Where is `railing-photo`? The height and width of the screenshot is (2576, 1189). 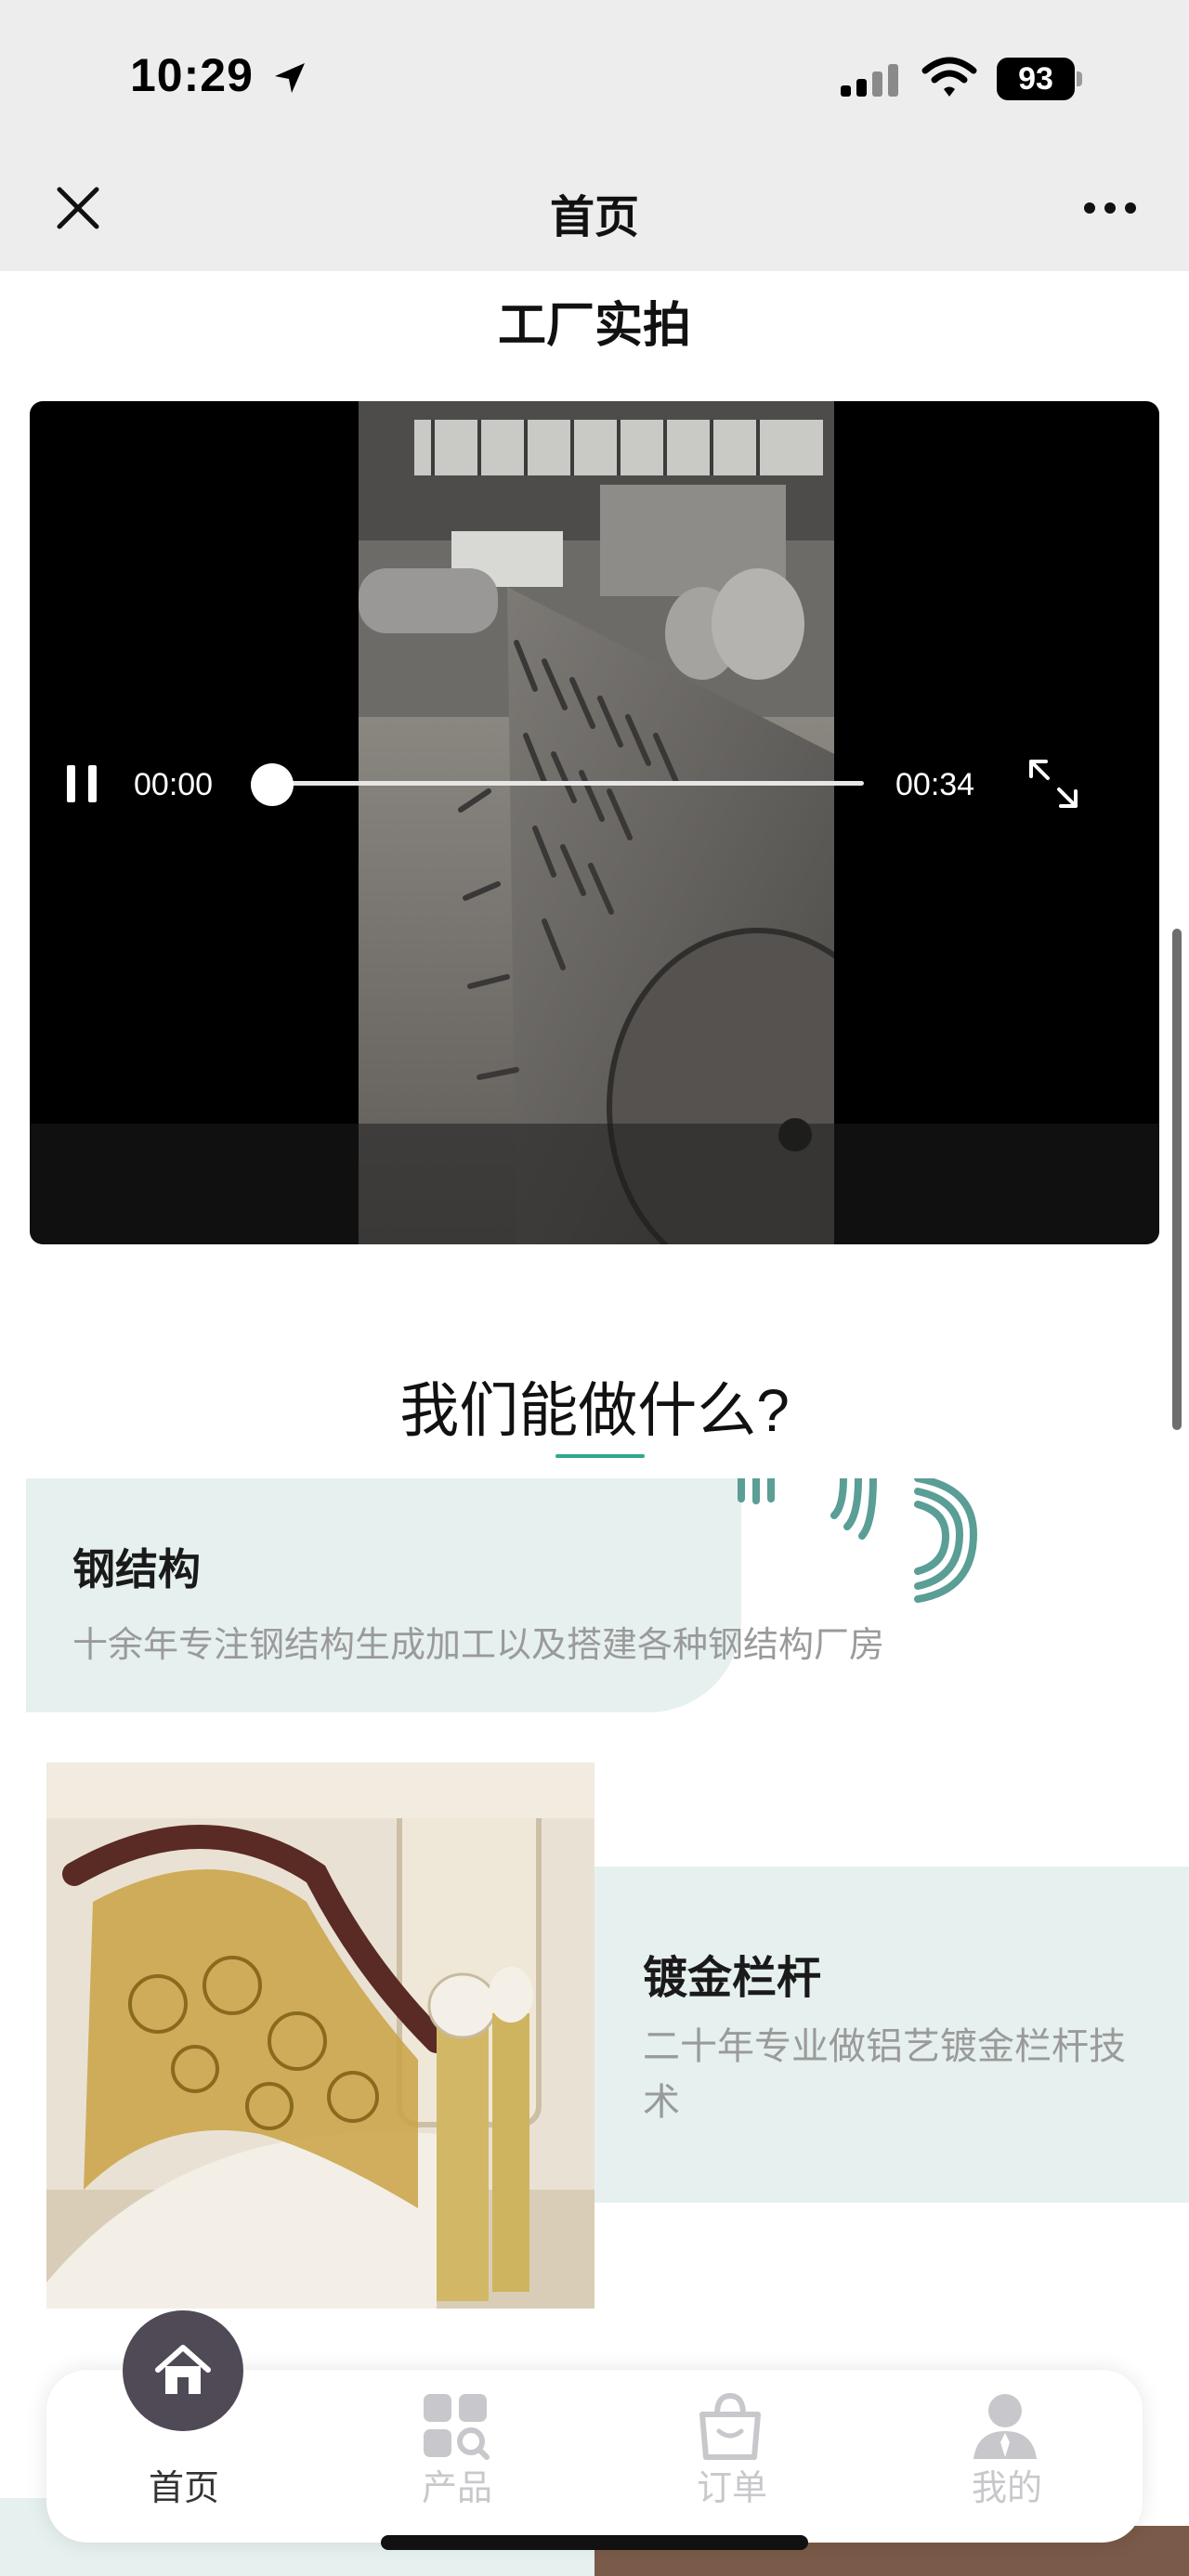
railing-photo is located at coordinates (320, 2036).